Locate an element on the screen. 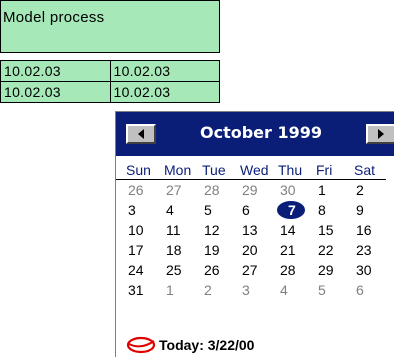  calendar-day-other-month: 26 is located at coordinates (145, 190).